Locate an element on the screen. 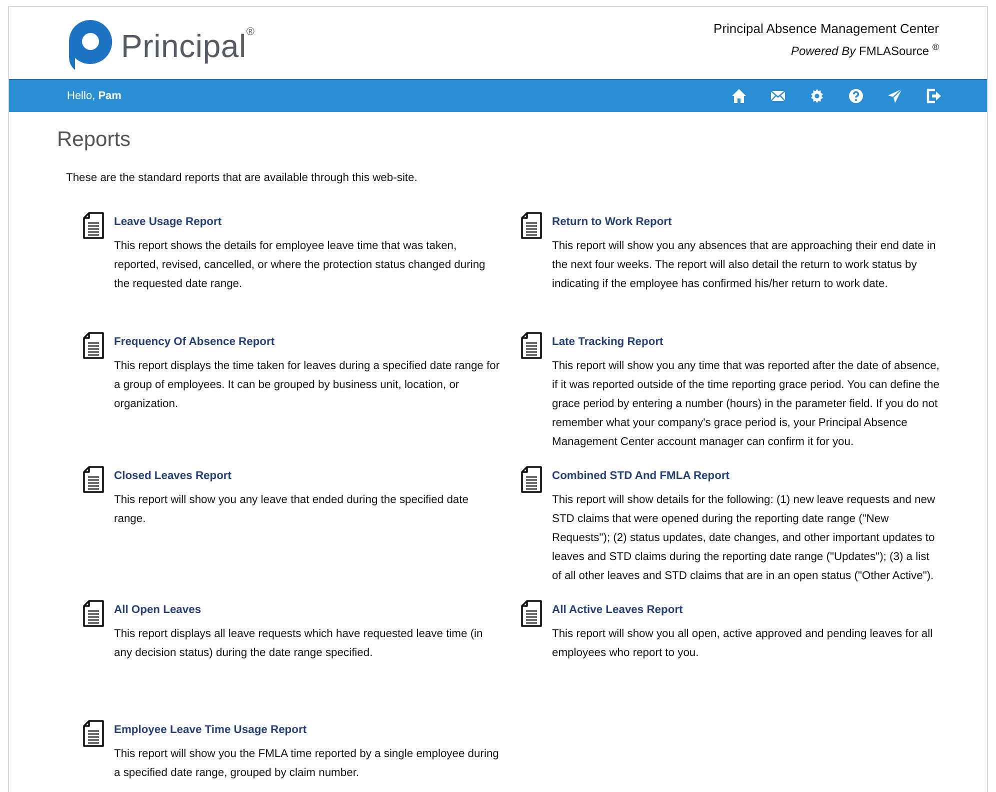  logo-text: Principal$^{®}$ is located at coordinates (188, 45).